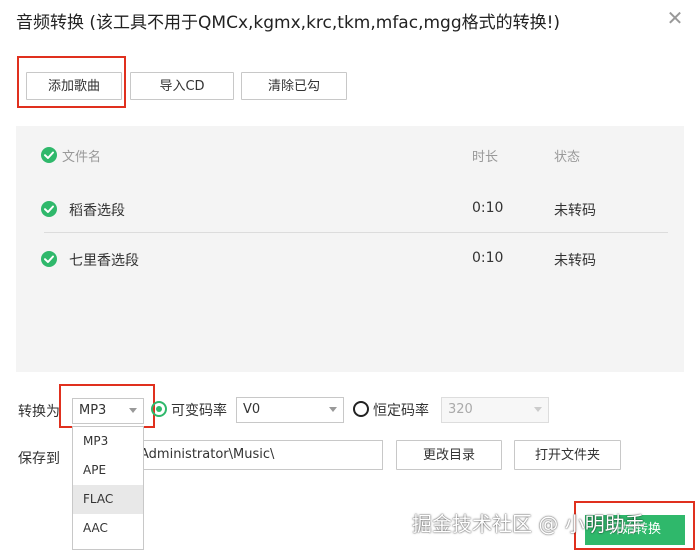 This screenshot has height=550, width=700. Describe the element at coordinates (485, 155) in the screenshot. I see `column-header-duration: 时长` at that location.